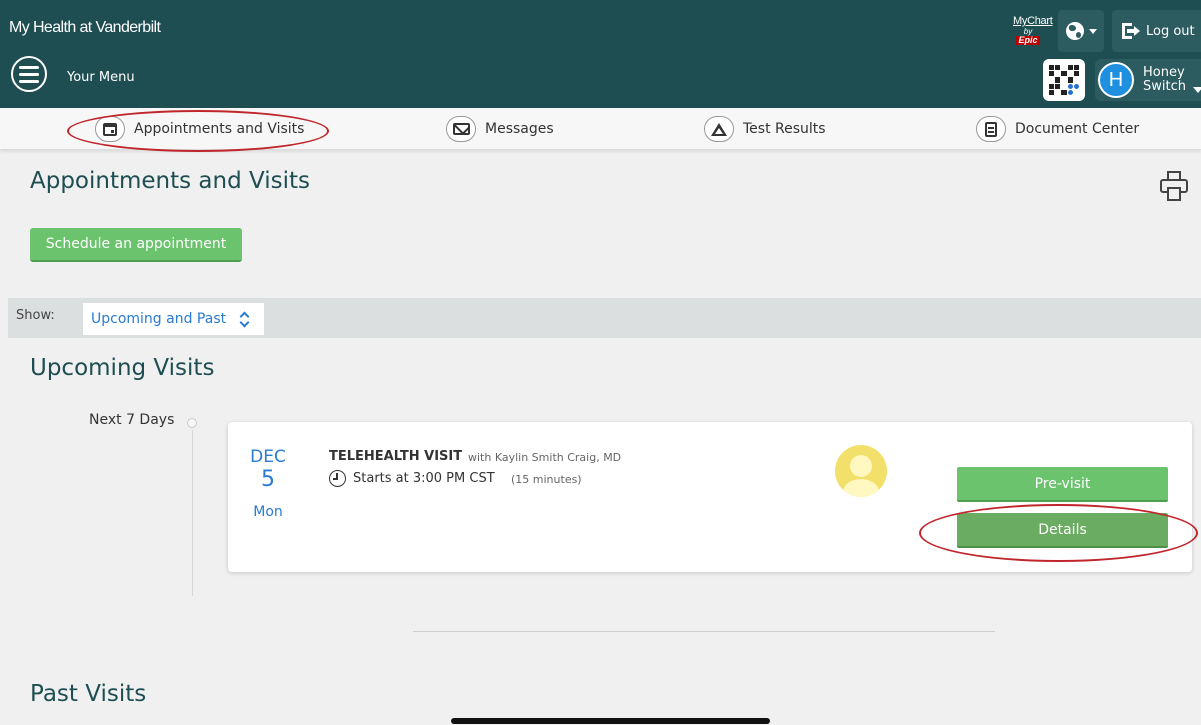 This screenshot has height=725, width=1201. Describe the element at coordinates (136, 245) in the screenshot. I see `schedule-appointment-button: Schedule an appointment` at that location.